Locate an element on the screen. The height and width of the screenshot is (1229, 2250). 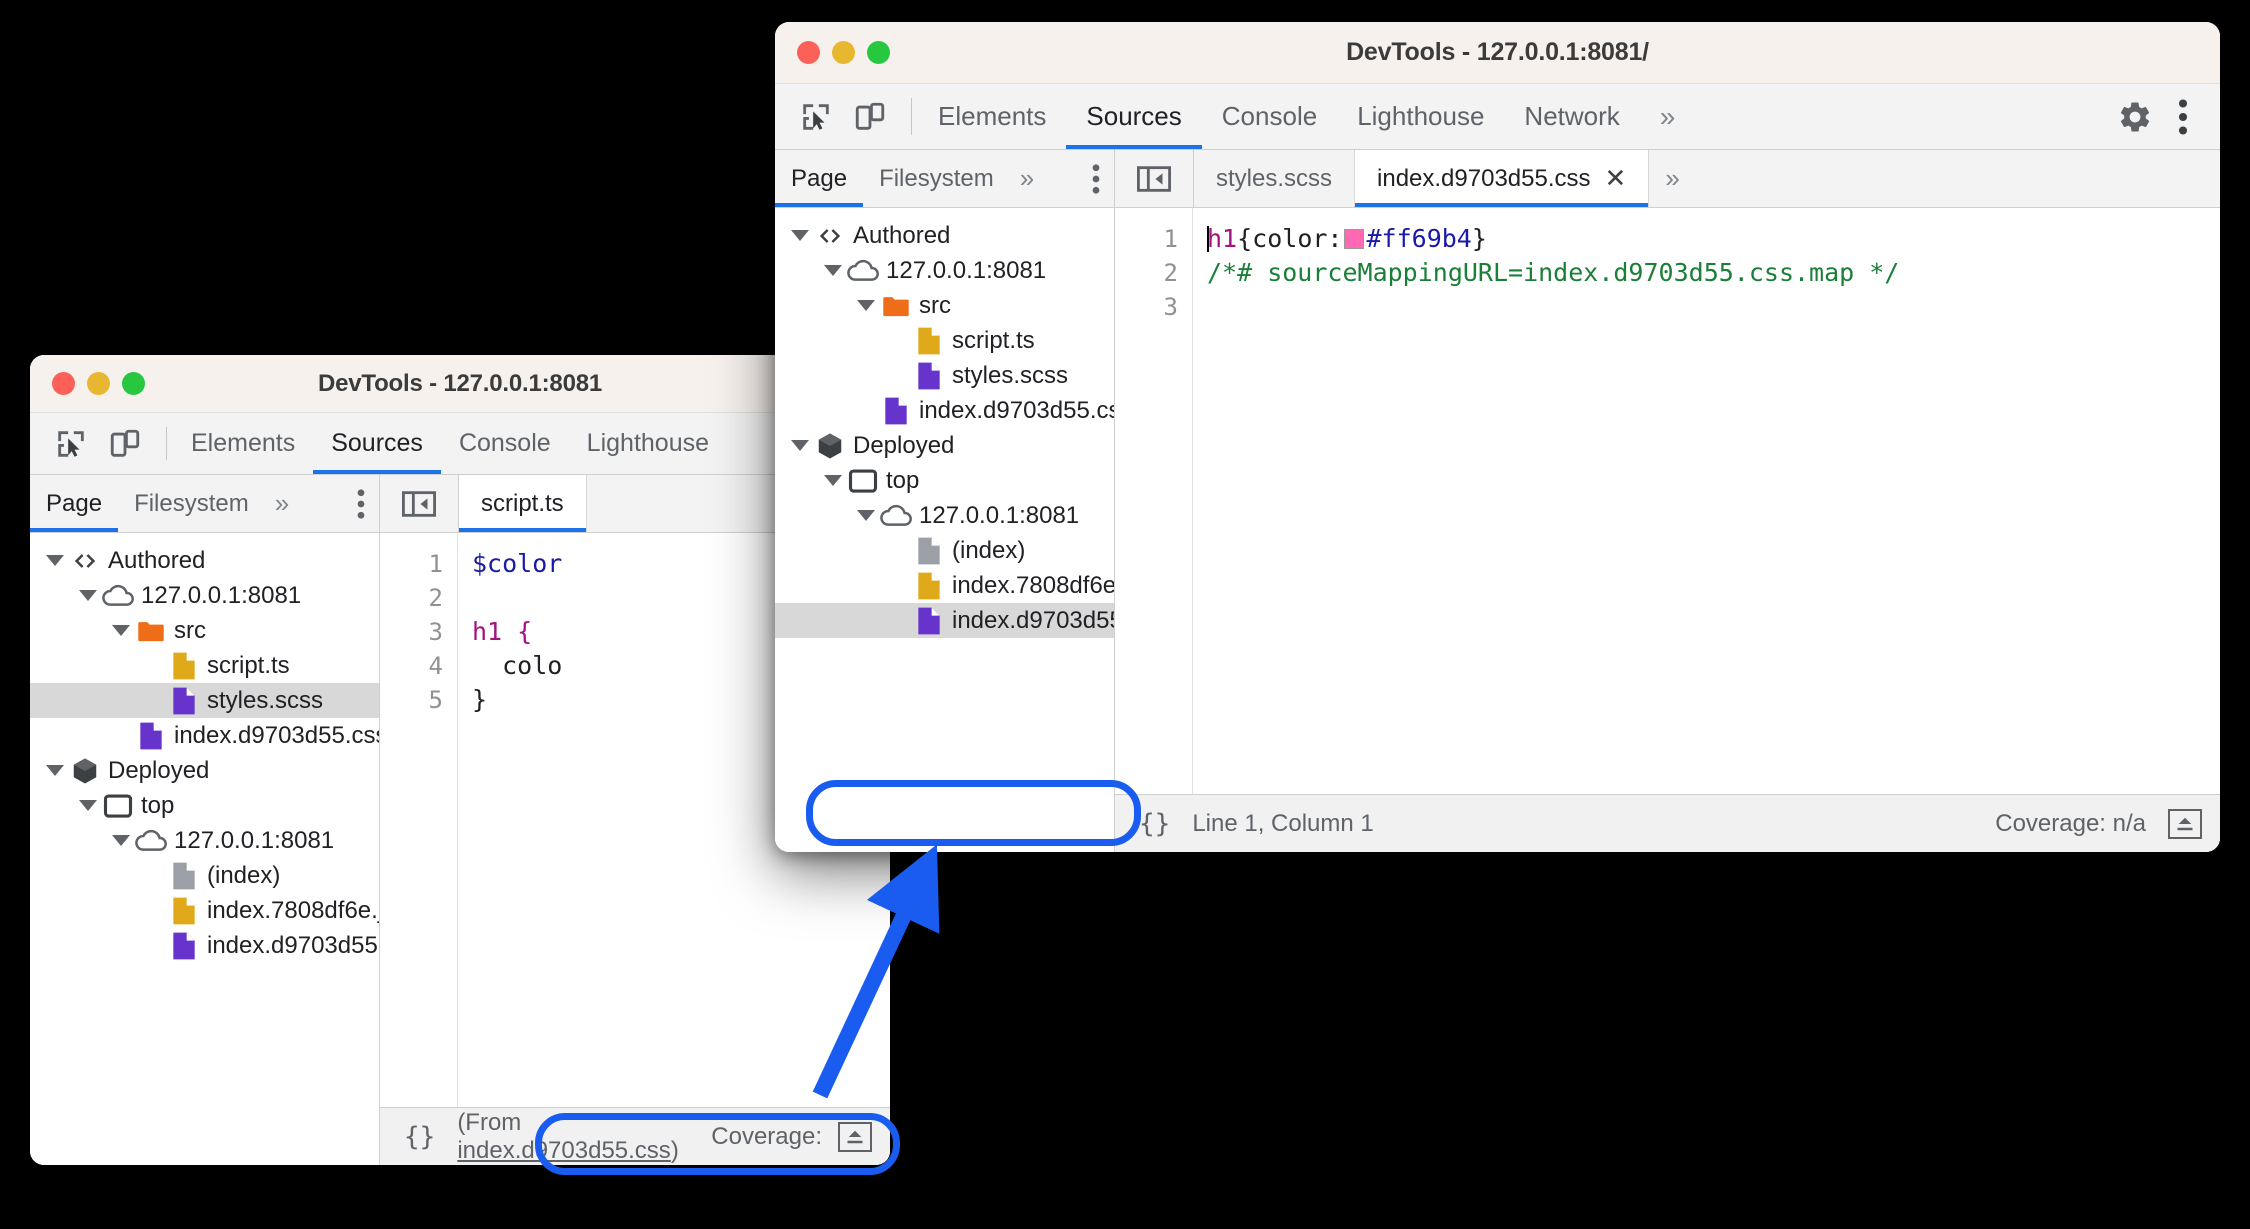
front-traffic-lights is located at coordinates (832, 52).